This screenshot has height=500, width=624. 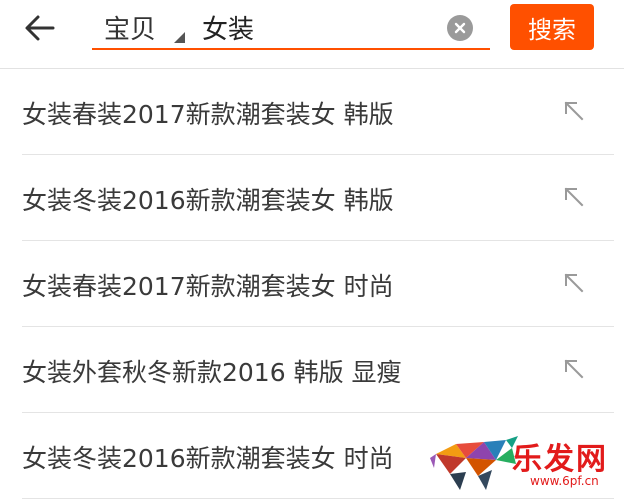 What do you see at coordinates (208, 200) in the screenshot?
I see `suggestion-text: 女装冬装2016新款潮套装女 韩版` at bounding box center [208, 200].